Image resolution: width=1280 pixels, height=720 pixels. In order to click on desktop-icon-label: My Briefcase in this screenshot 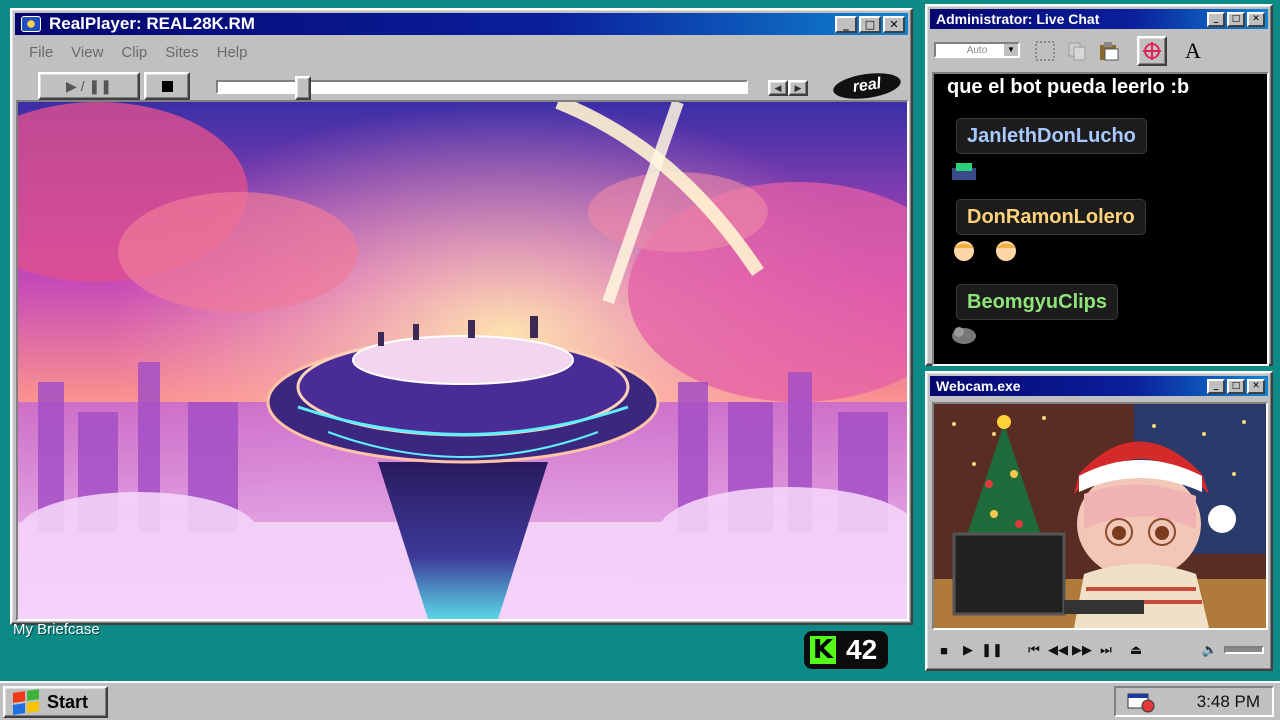, I will do `click(56, 629)`.